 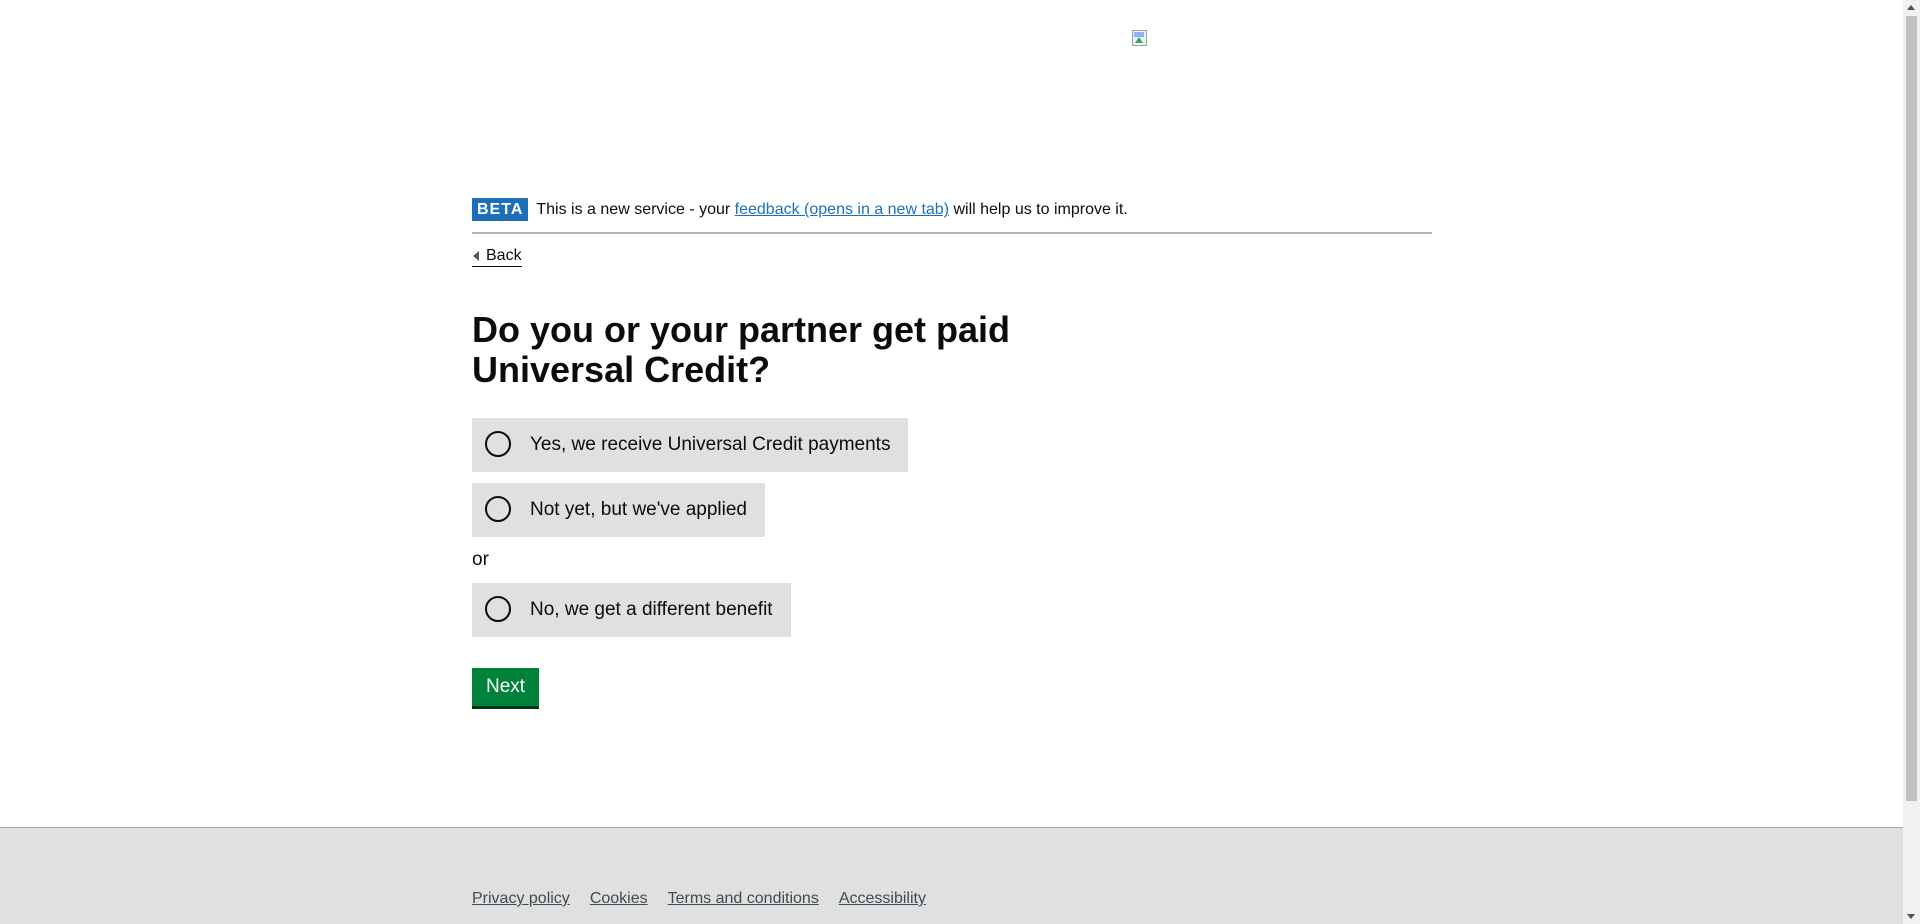 I want to click on radio-option-applied: Not yet, but we've applied, so click(x=618, y=510).